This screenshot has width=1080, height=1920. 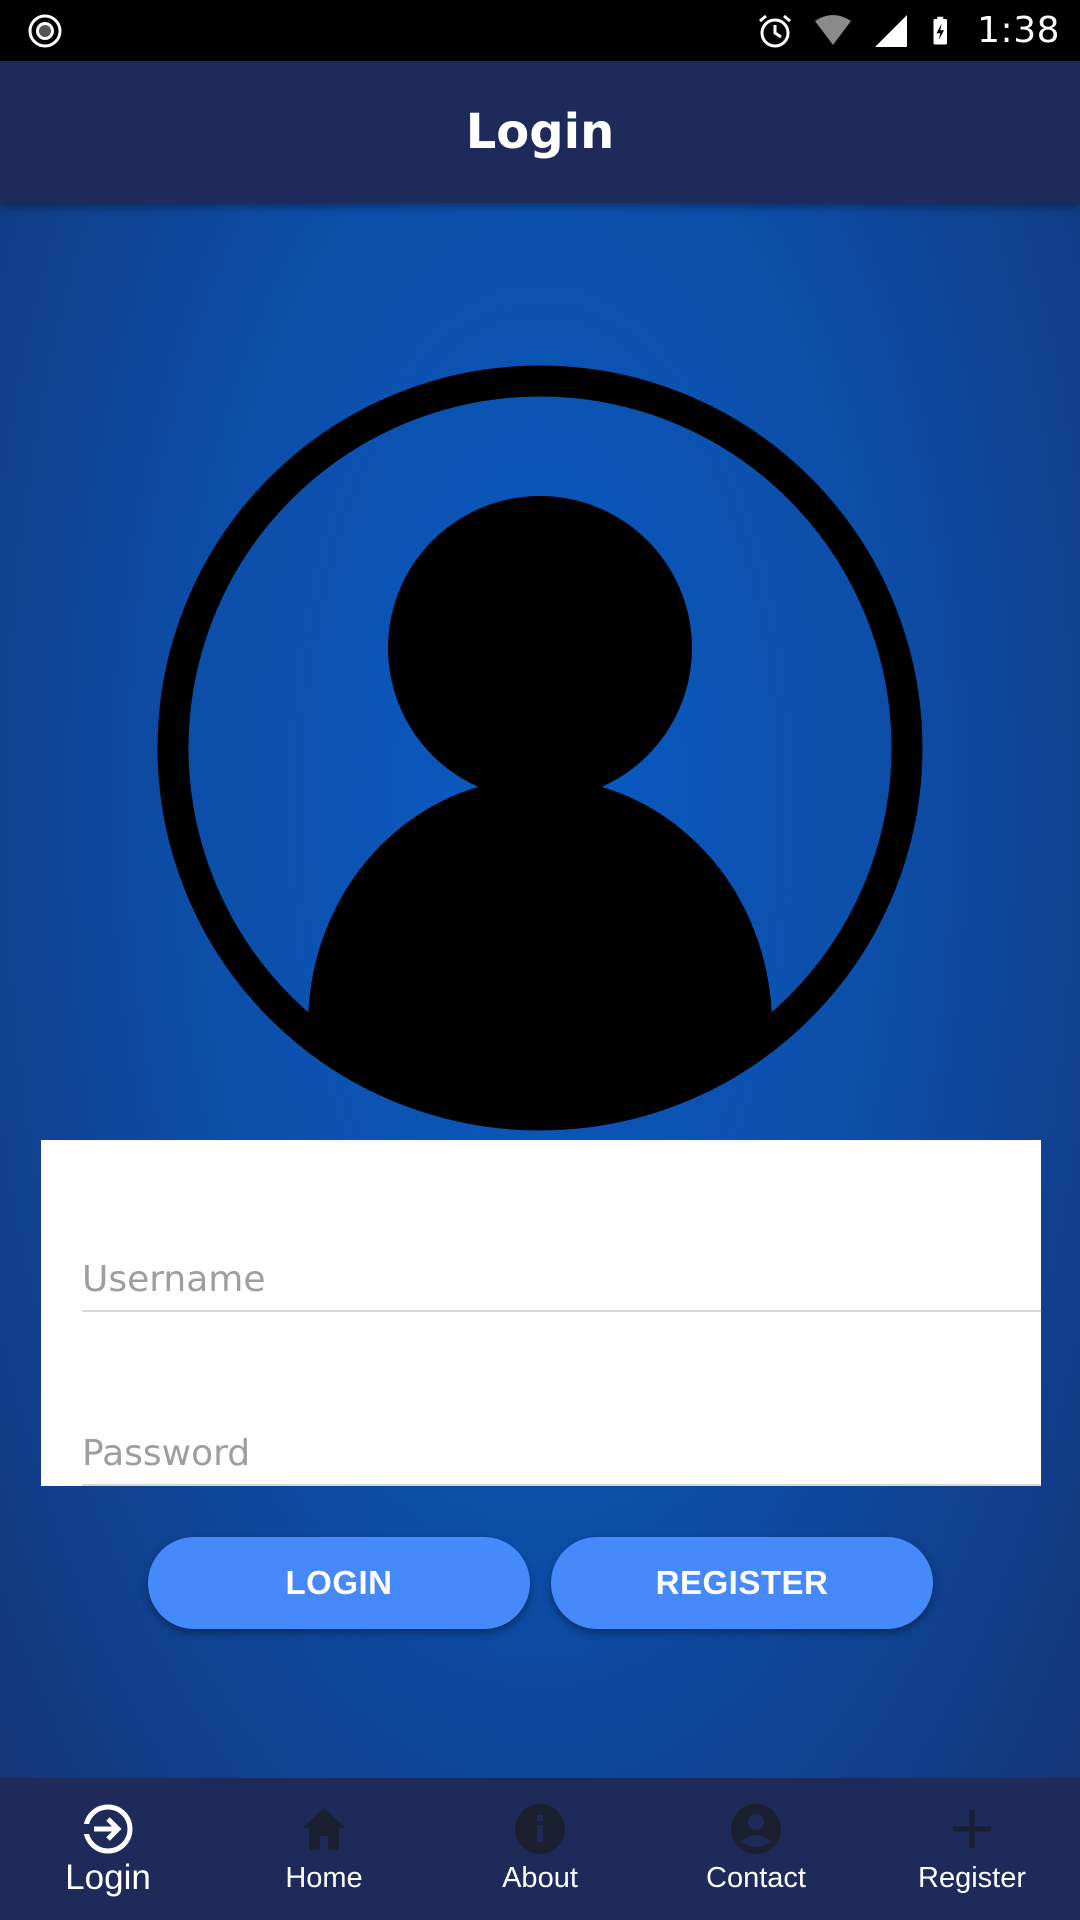 What do you see at coordinates (756, 1829) in the screenshot?
I see `account-circle-icon` at bounding box center [756, 1829].